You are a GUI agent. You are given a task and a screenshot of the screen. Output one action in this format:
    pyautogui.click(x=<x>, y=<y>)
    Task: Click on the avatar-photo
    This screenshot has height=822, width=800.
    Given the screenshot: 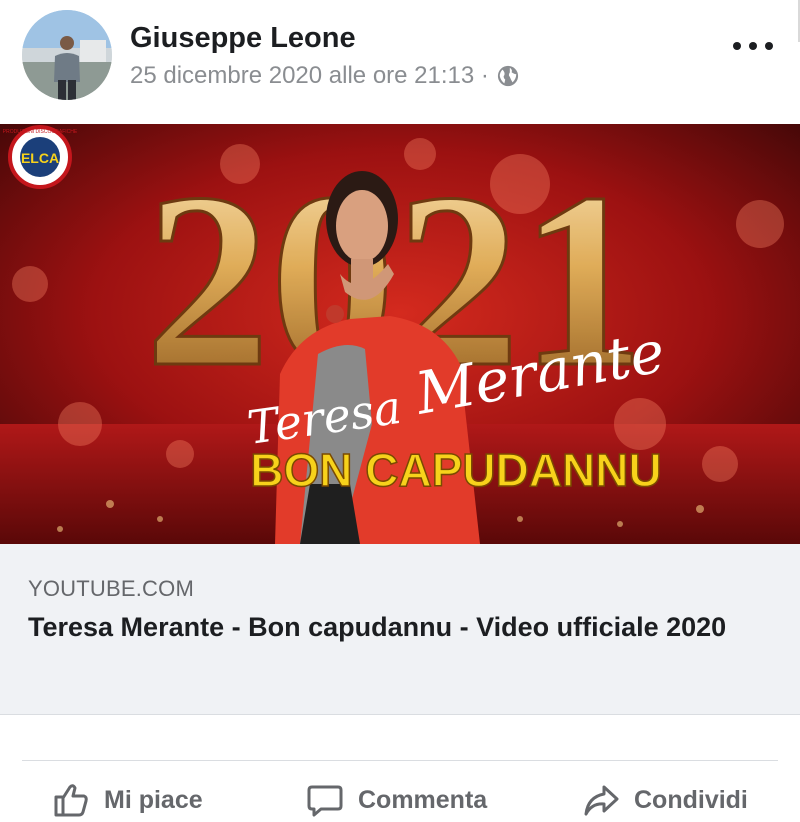 What is the action you would take?
    pyautogui.click(x=67, y=55)
    